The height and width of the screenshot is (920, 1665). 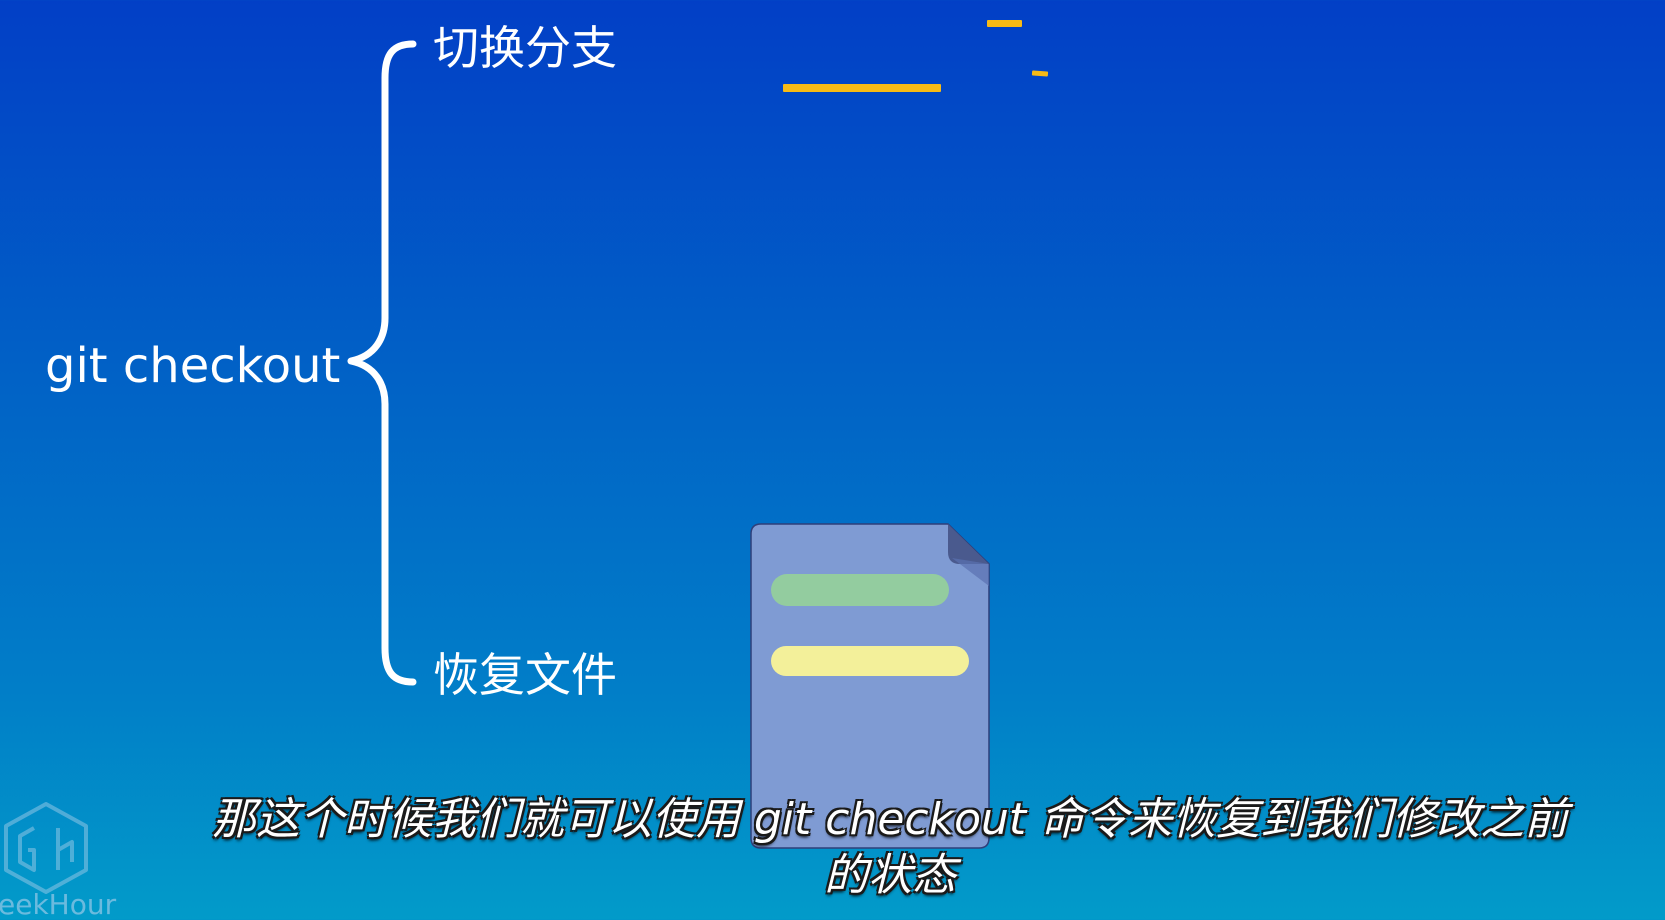 What do you see at coordinates (58, 904) in the screenshot?
I see `watermark-text: eekHour` at bounding box center [58, 904].